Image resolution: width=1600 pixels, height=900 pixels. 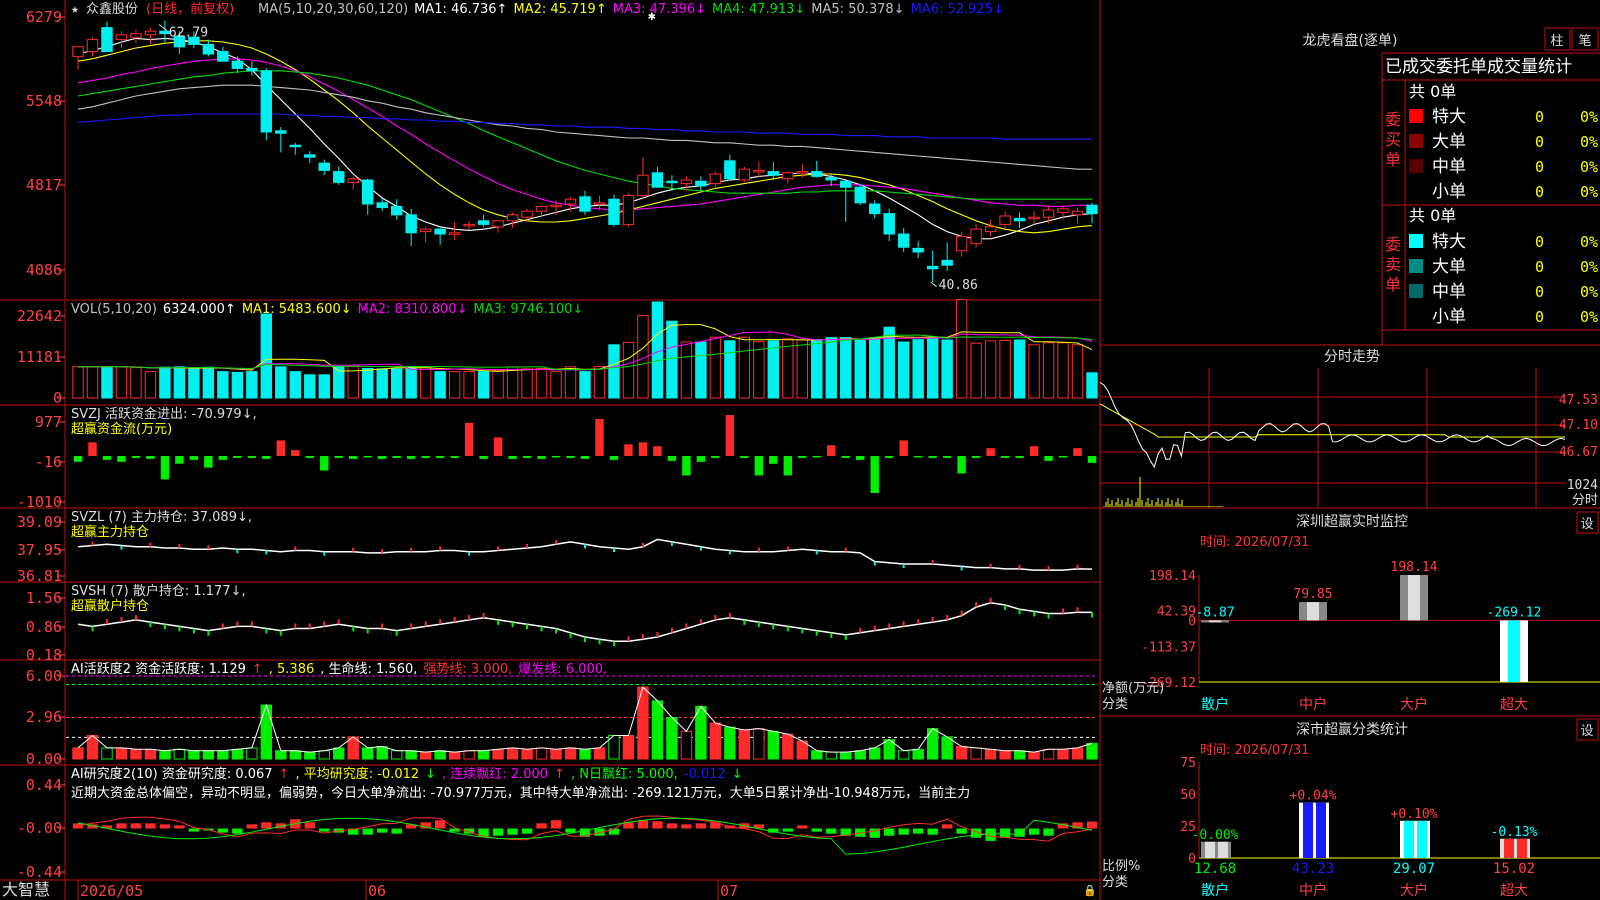 I want to click on svzl-legend: SVZL (7) 主力持仓: 37.089↓,, so click(x=161, y=517).